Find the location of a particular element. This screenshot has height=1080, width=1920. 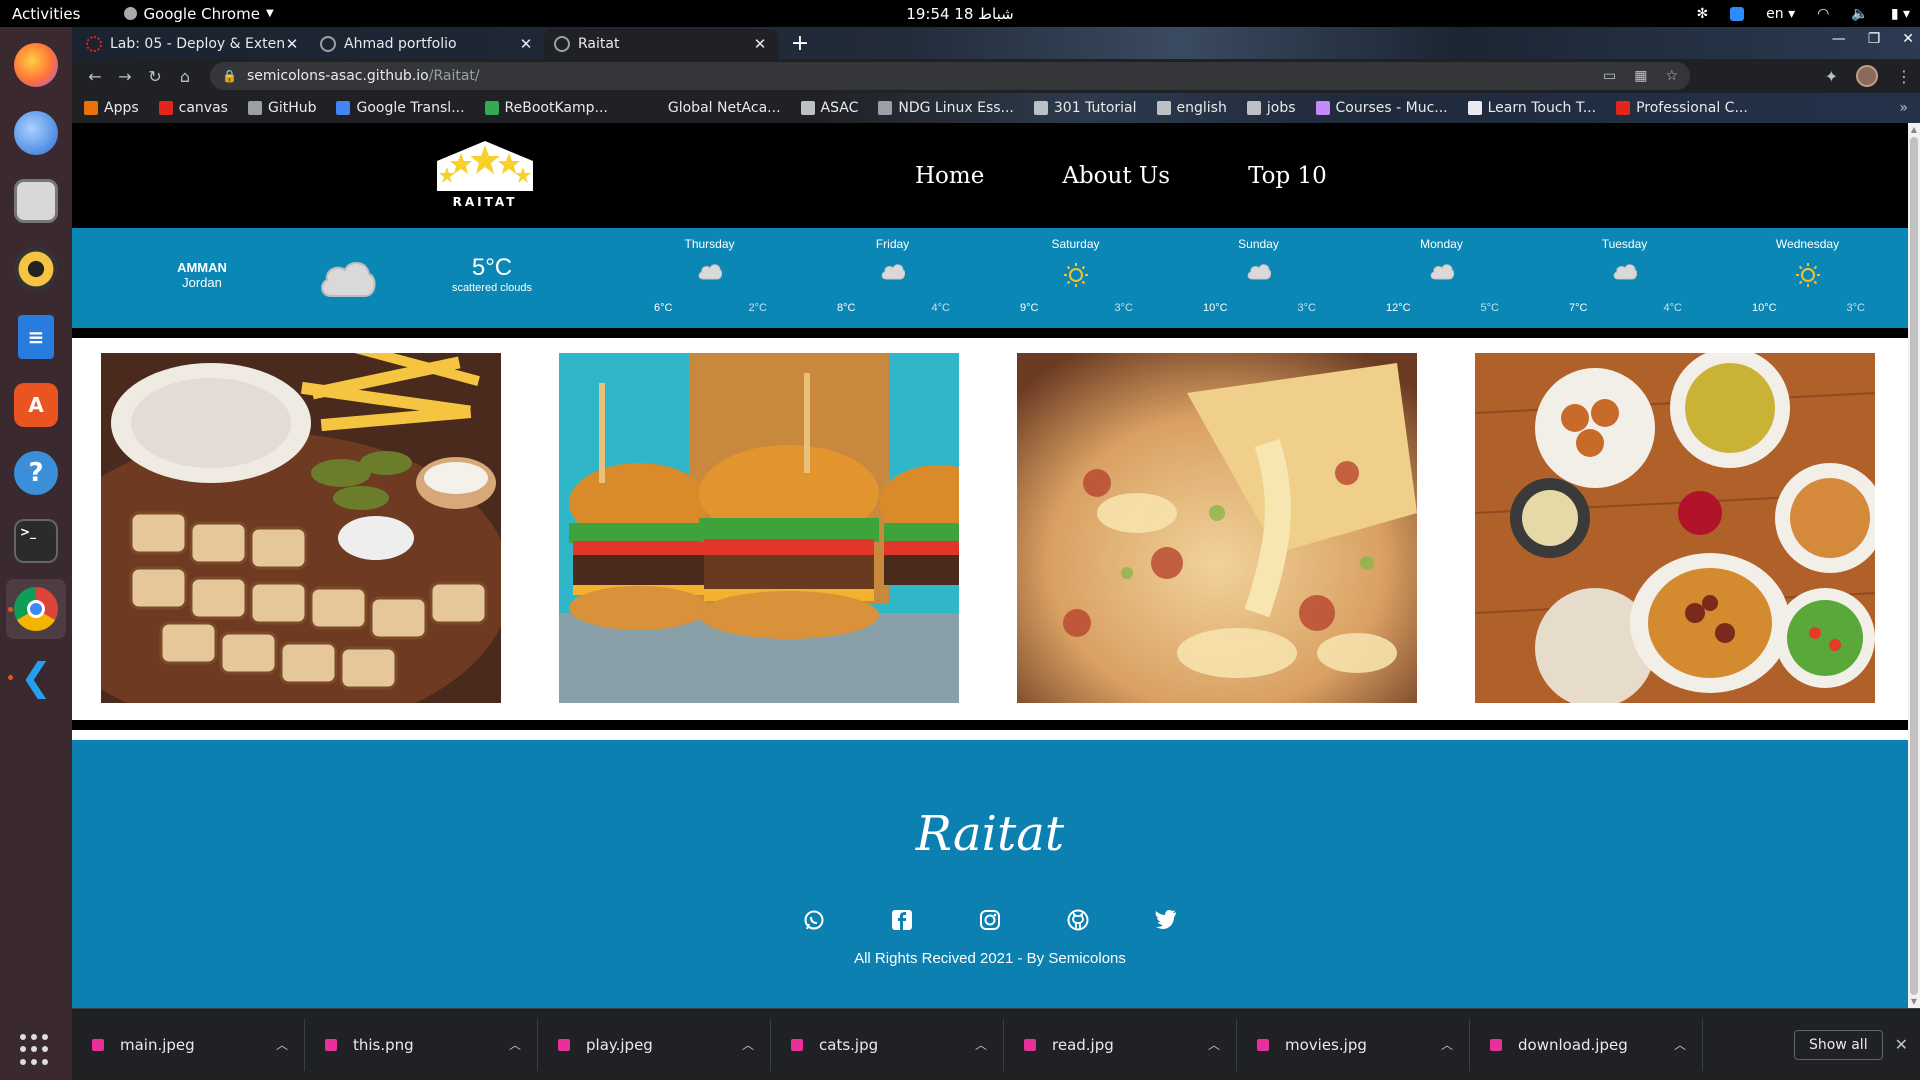

scrollbar-thumb is located at coordinates (1914, 566).